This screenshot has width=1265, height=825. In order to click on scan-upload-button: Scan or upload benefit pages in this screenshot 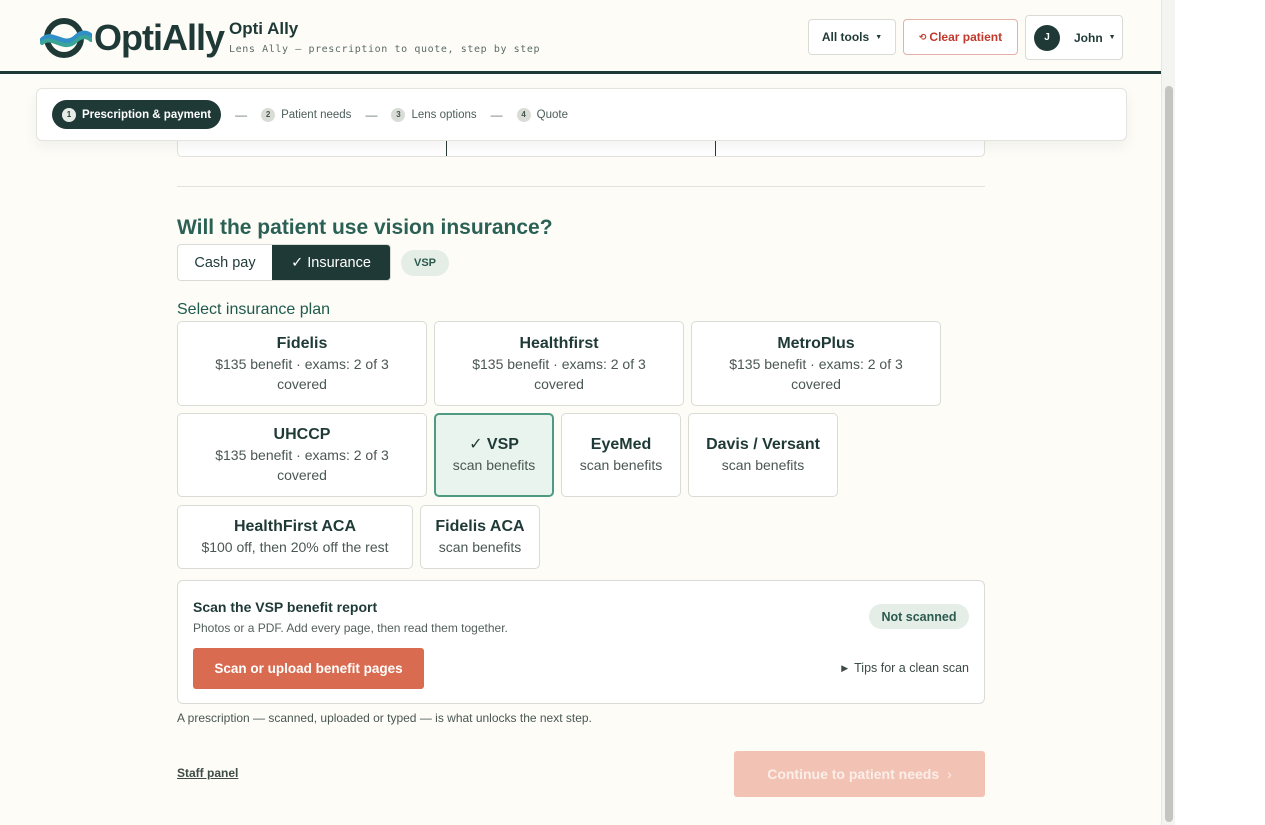, I will do `click(308, 668)`.